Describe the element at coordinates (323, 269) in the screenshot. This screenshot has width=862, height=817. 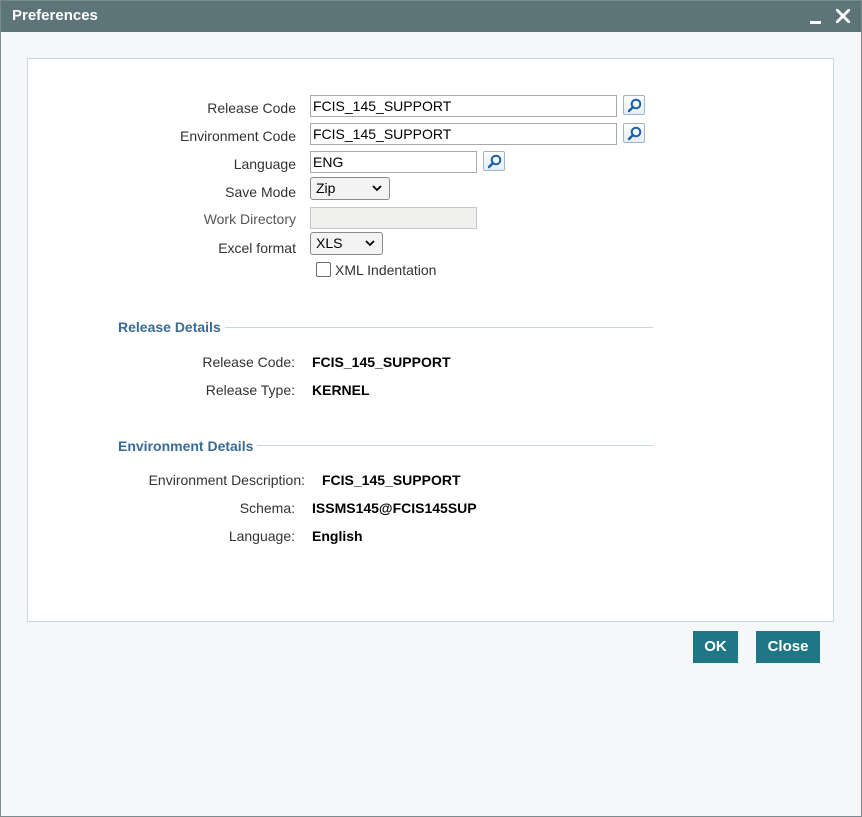
I see `xml-indentation-checkbox` at that location.